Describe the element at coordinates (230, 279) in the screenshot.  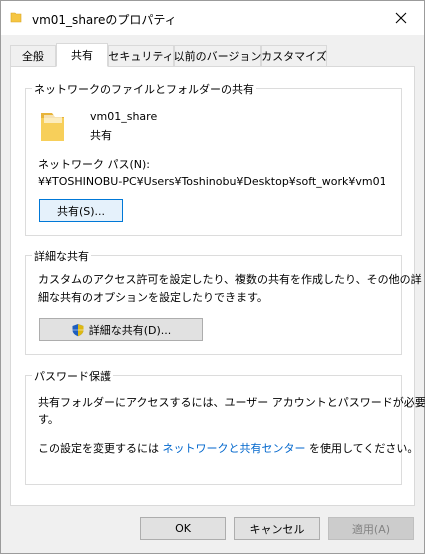
I see `advanced-sharing-description-line1: カスタムのアクセス許可を設定したり、複数の共有を作成したり、その他の詳` at that location.